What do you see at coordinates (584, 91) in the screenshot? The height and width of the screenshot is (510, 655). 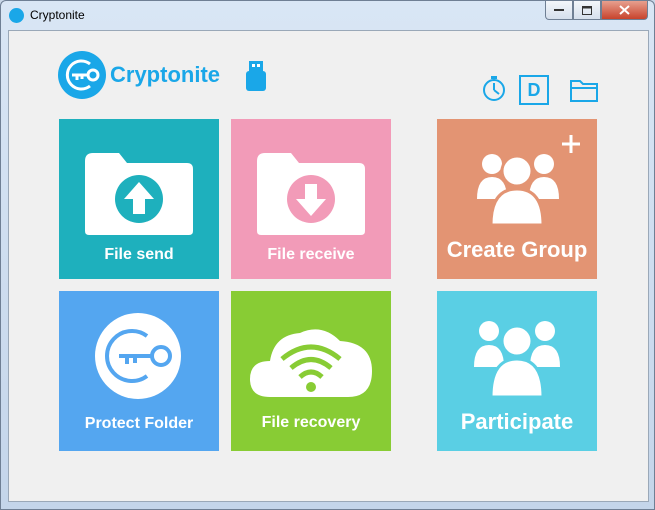 I see `open-folder-icon` at bounding box center [584, 91].